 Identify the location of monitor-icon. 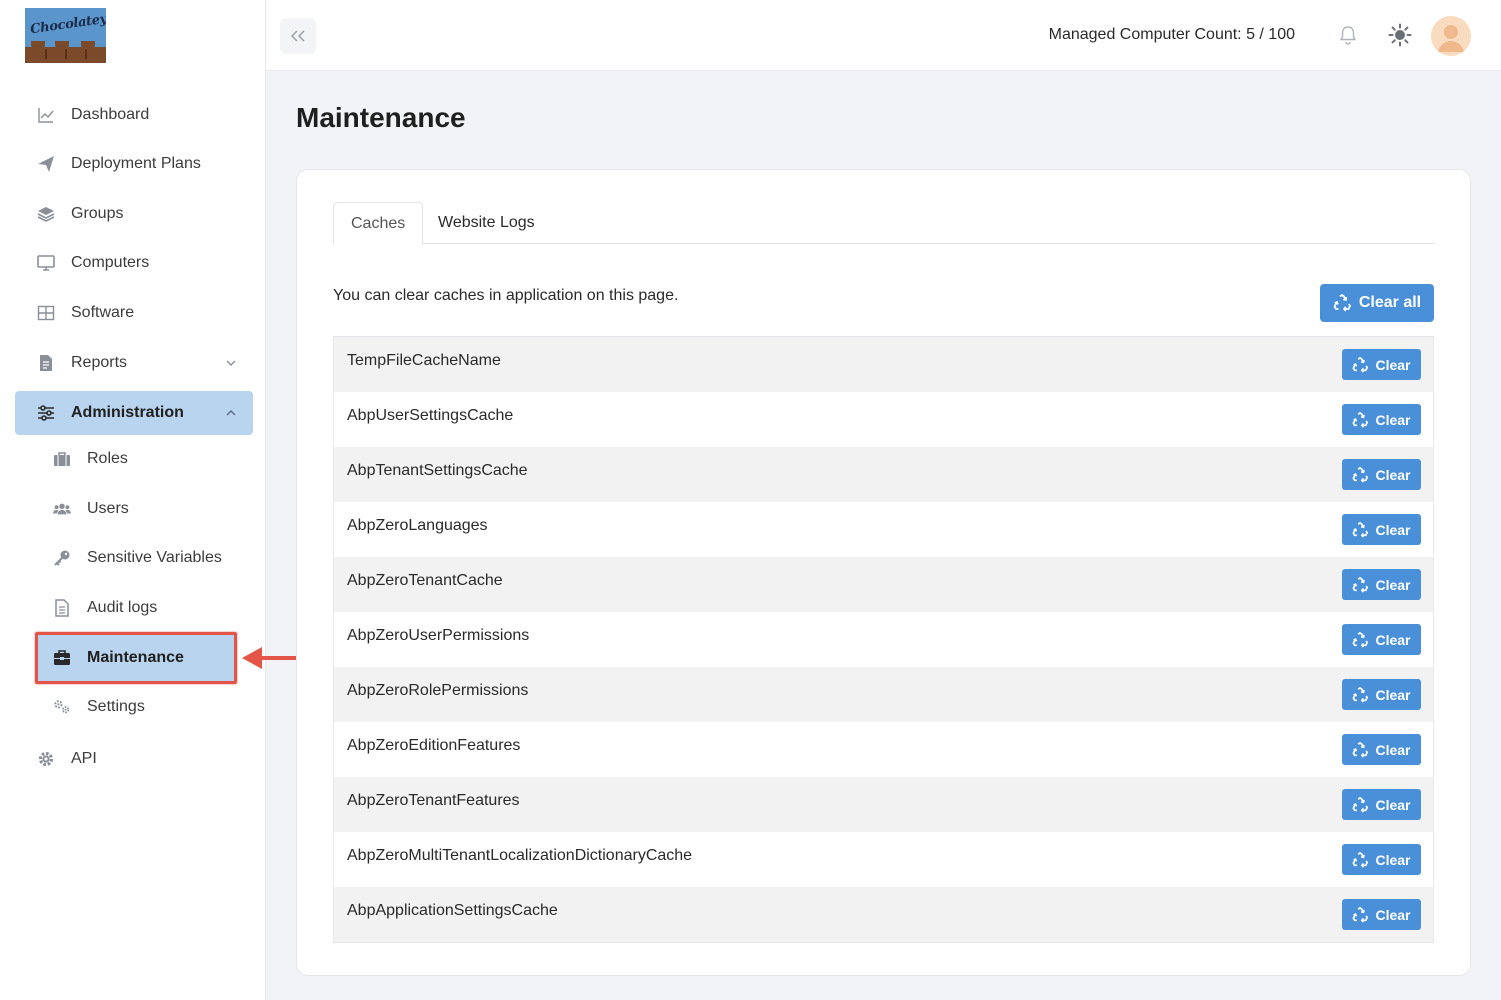
(46, 263).